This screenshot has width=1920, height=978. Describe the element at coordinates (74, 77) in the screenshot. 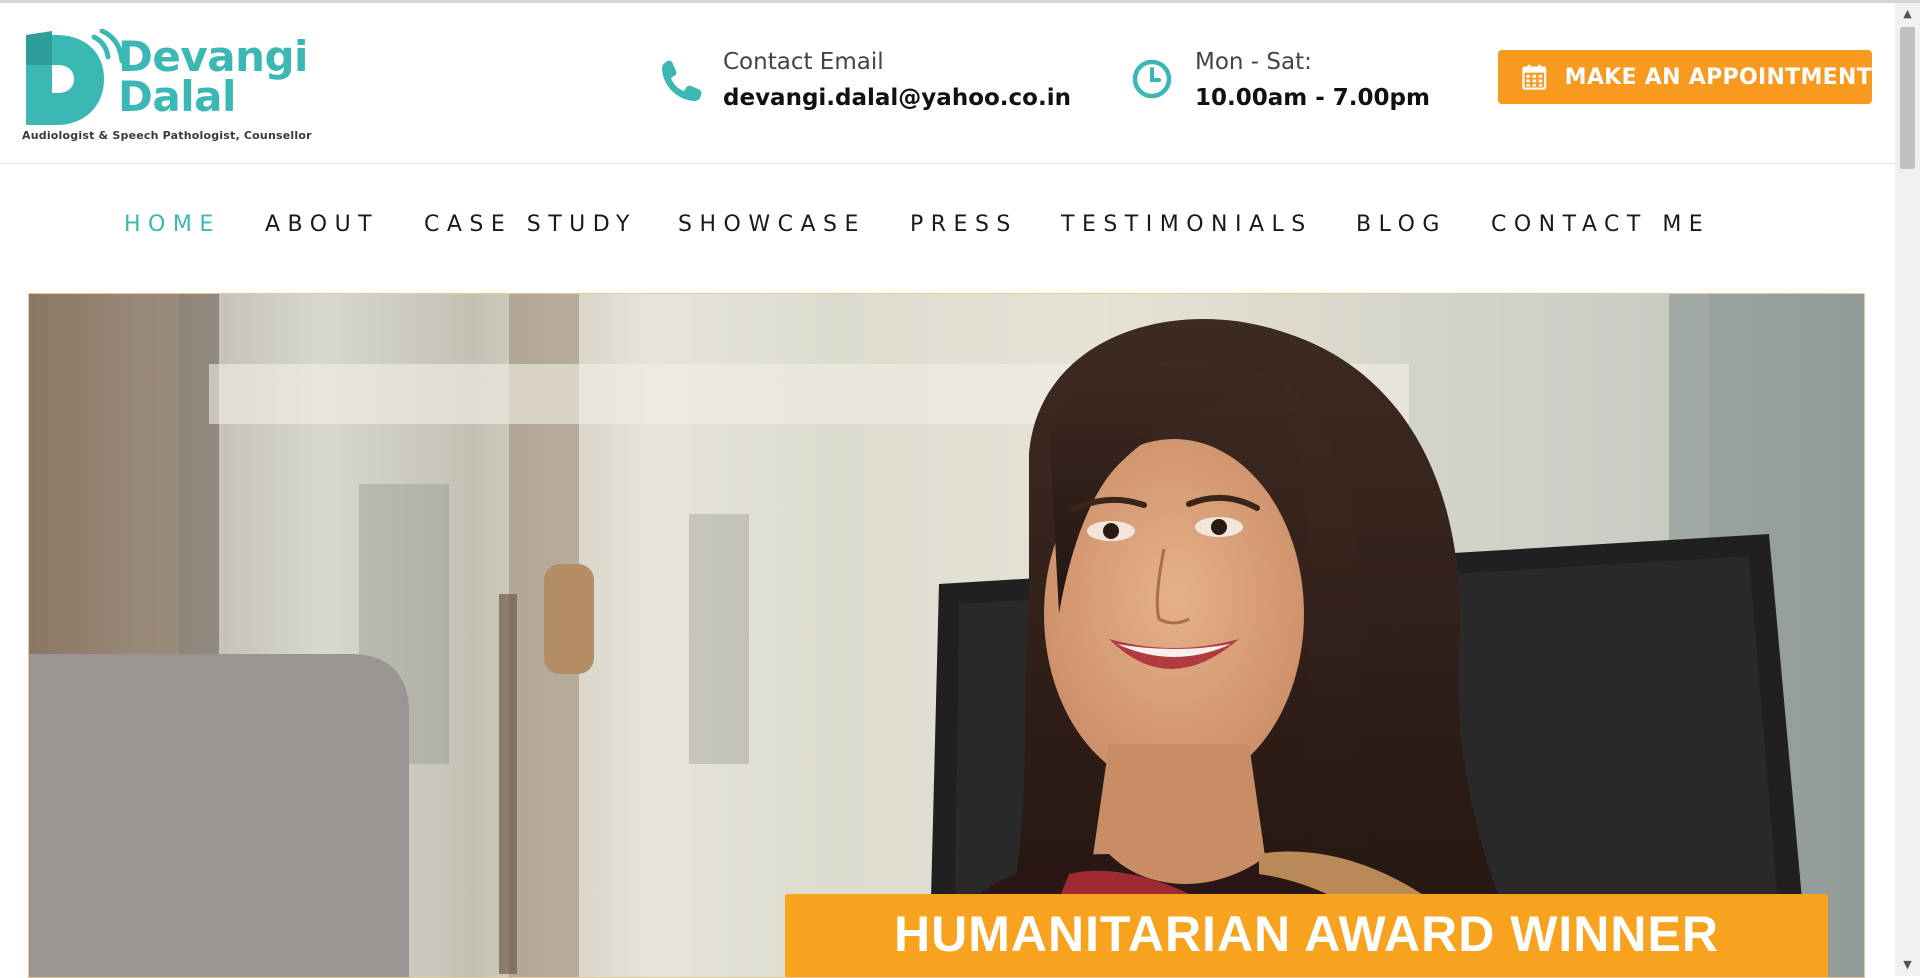

I see `logo-d-mark-icon` at that location.